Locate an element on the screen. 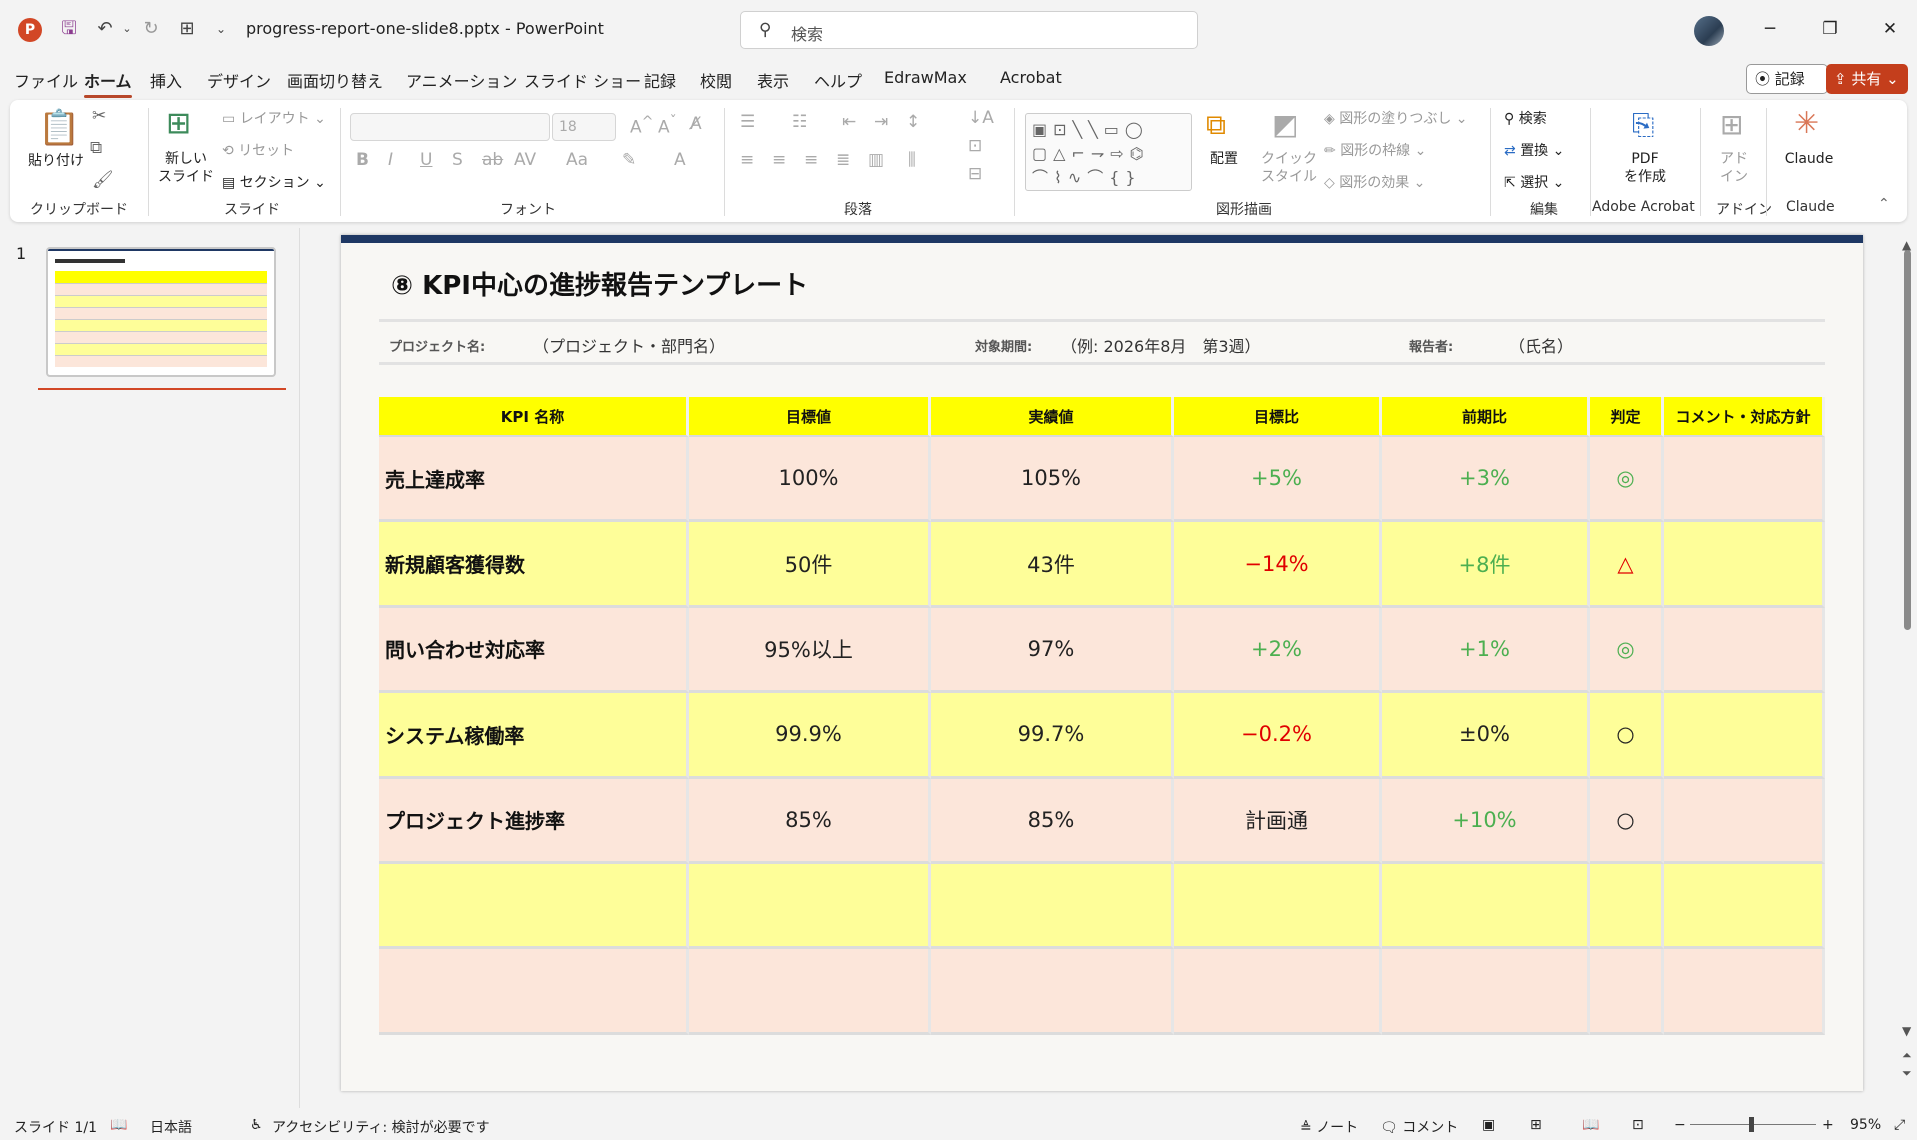  kpi-name-cell: プロジェクト進捗率 is located at coordinates (534, 821).